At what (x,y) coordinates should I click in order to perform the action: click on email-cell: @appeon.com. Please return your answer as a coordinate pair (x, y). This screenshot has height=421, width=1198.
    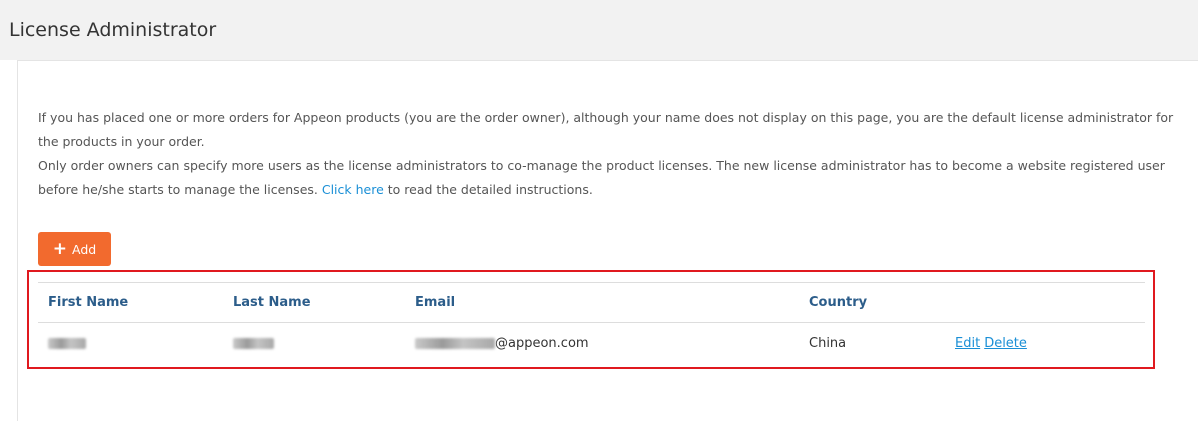
    Looking at the image, I should click on (502, 343).